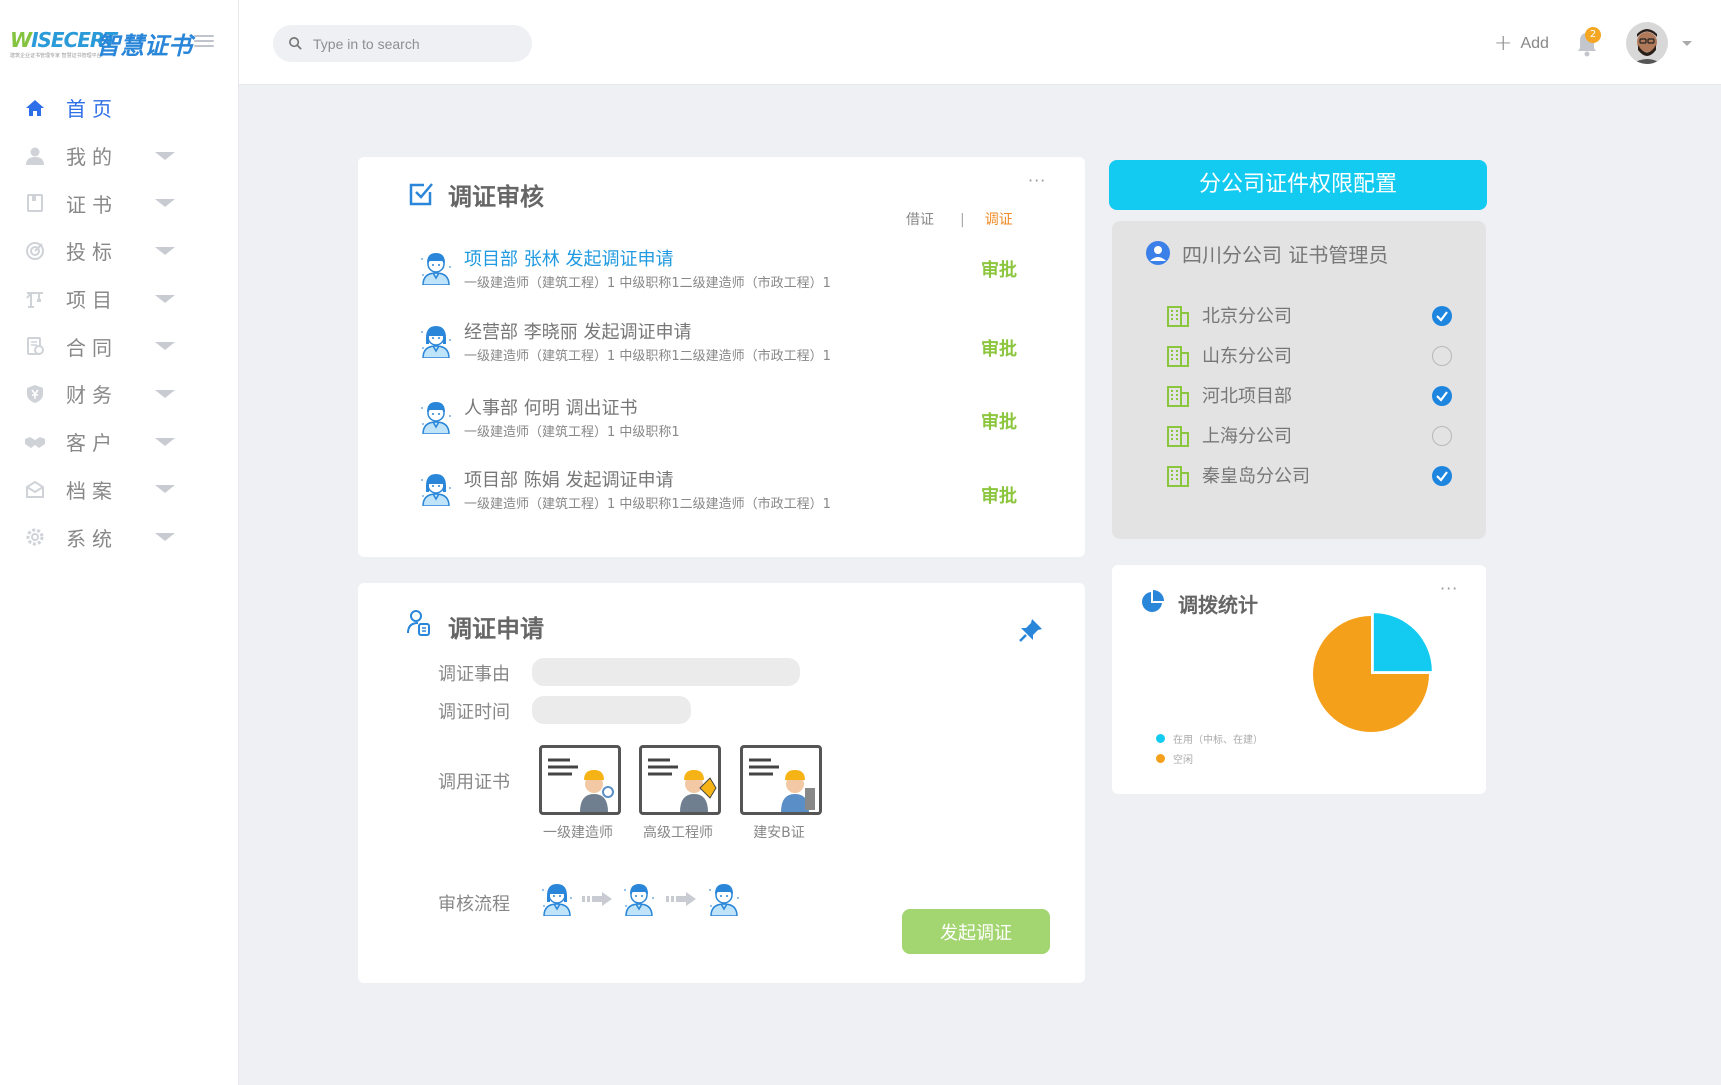 The width and height of the screenshot is (1721, 1085). I want to click on sidebar-item-certificate: 证书, so click(119, 203).